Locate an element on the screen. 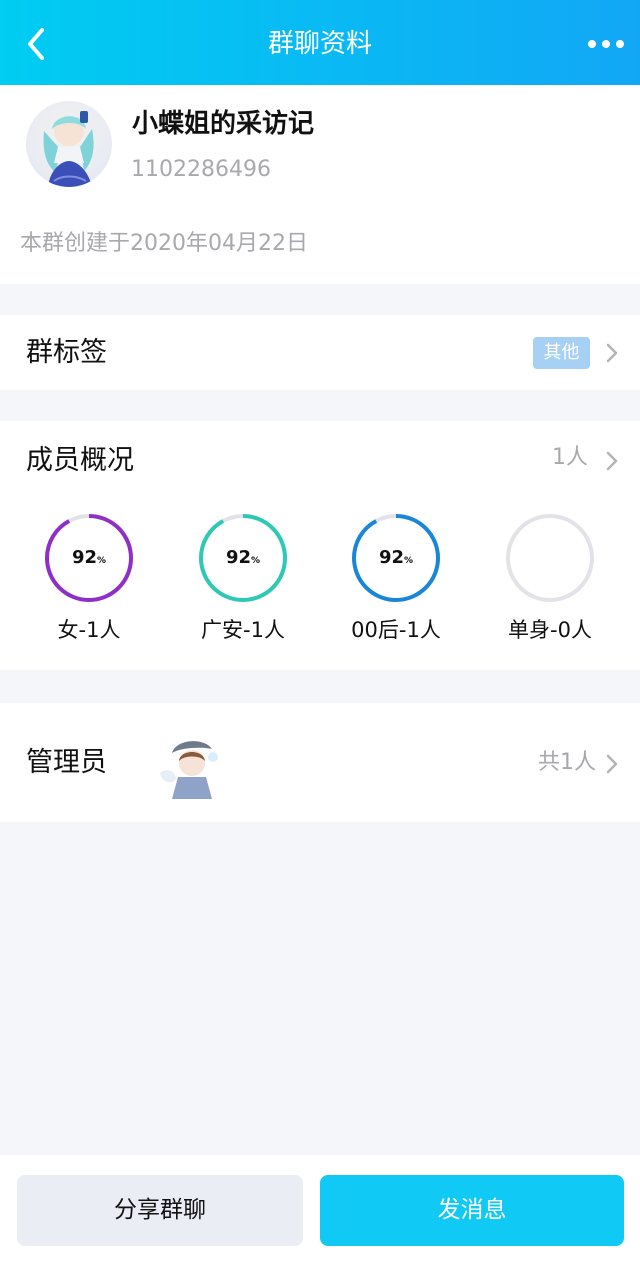 This screenshot has width=640, height=1264. page-title: 群聊资料 is located at coordinates (319, 44).